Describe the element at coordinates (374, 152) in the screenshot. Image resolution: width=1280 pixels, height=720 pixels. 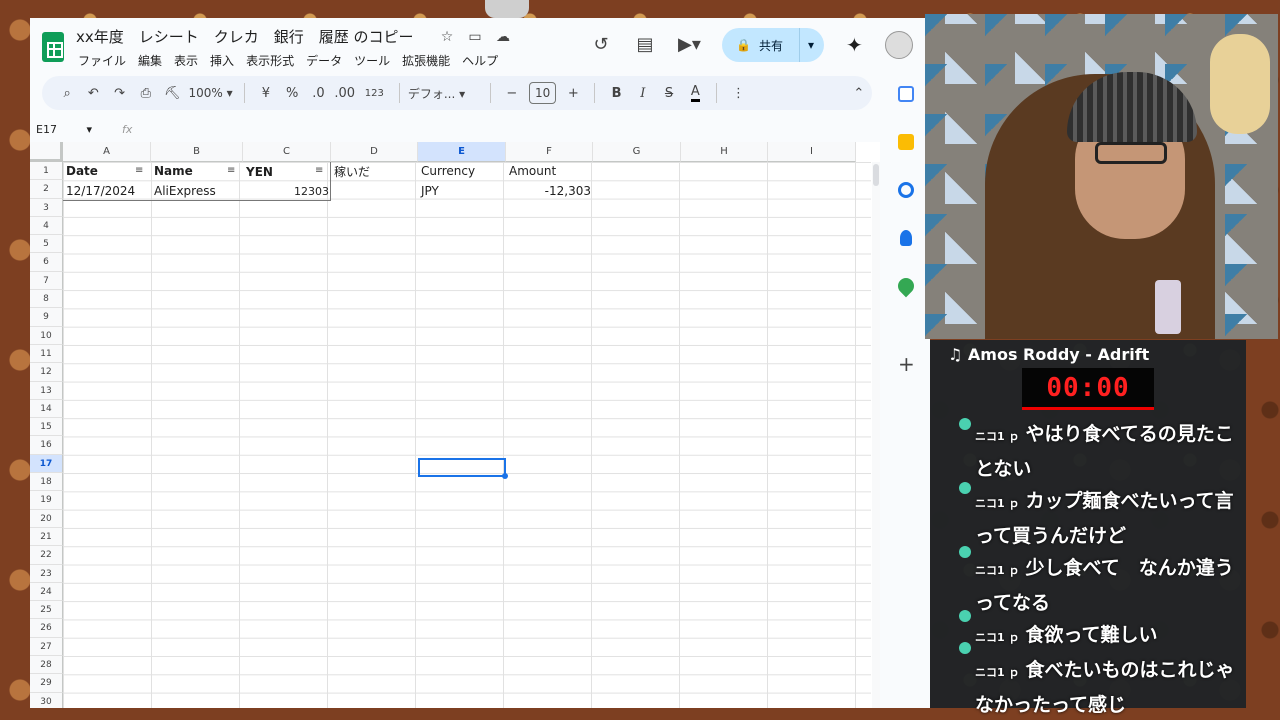
I see `column-header-d: D` at that location.